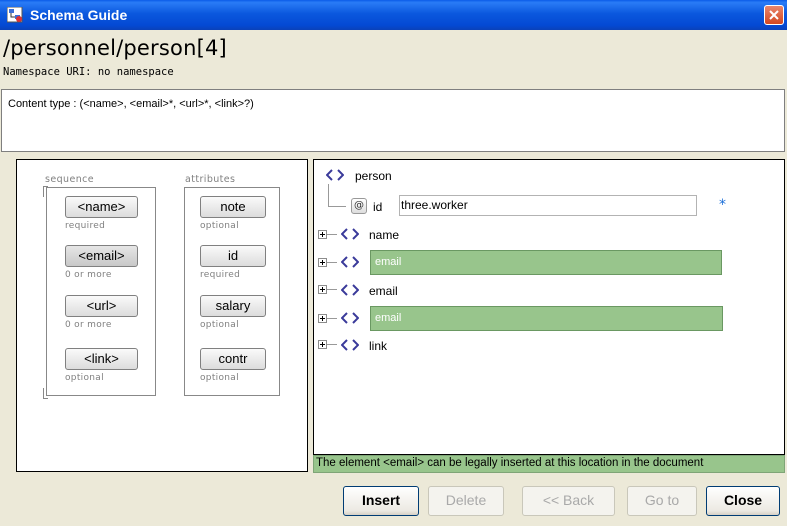 This screenshot has width=787, height=526. What do you see at coordinates (219, 378) in the screenshot?
I see `attr-item-contr-occurrence: optional` at bounding box center [219, 378].